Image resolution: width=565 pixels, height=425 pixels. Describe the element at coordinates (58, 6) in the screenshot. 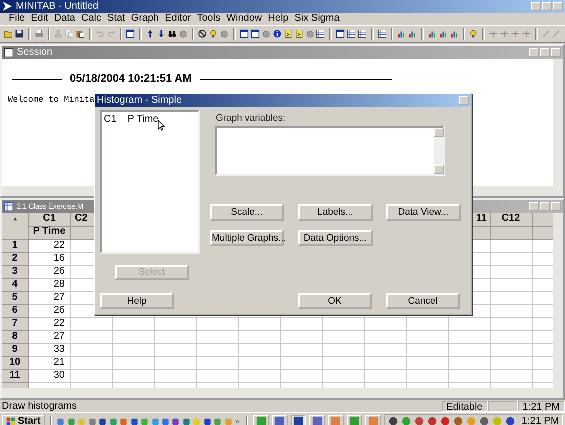

I see `window-title: MINITAB - Untitled` at that location.